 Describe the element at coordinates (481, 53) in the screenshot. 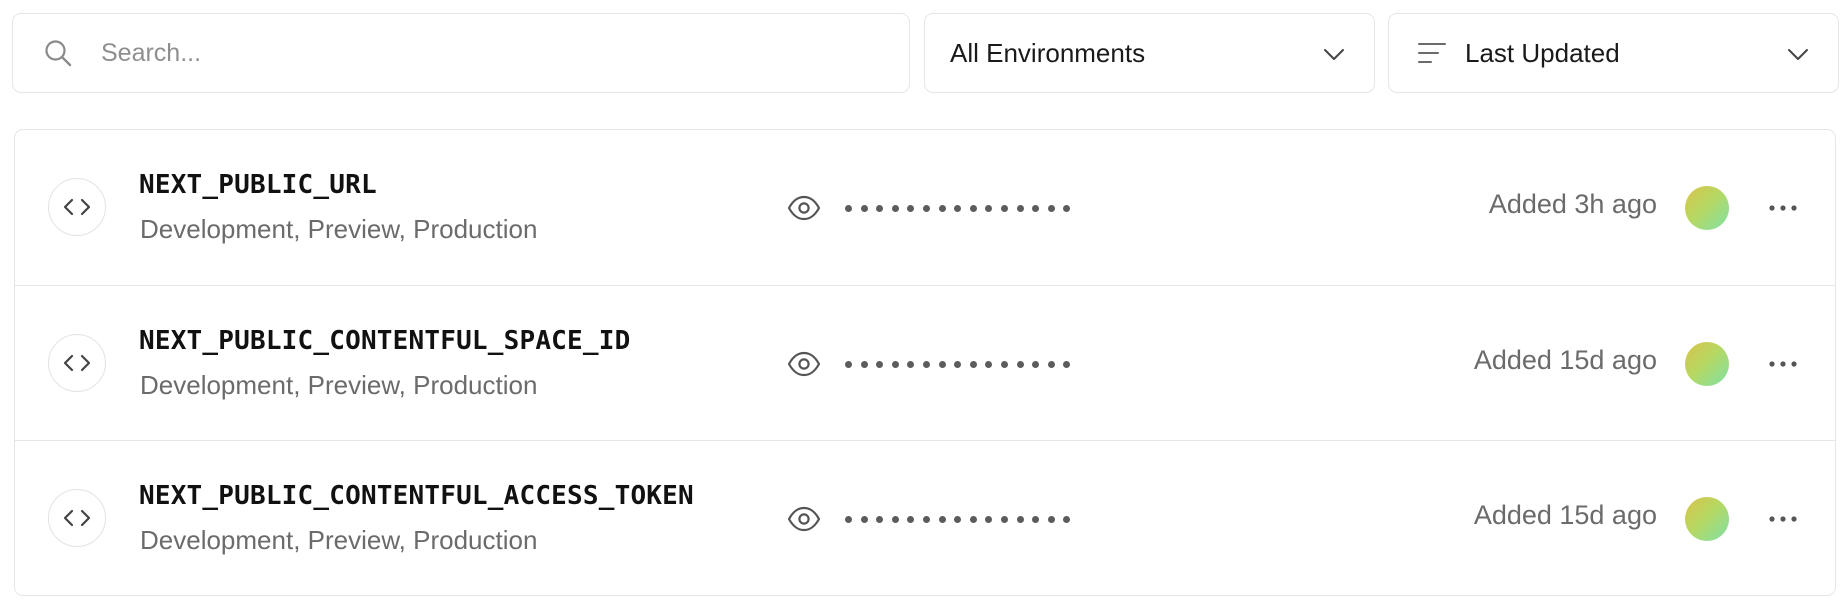

I see `search-input` at that location.